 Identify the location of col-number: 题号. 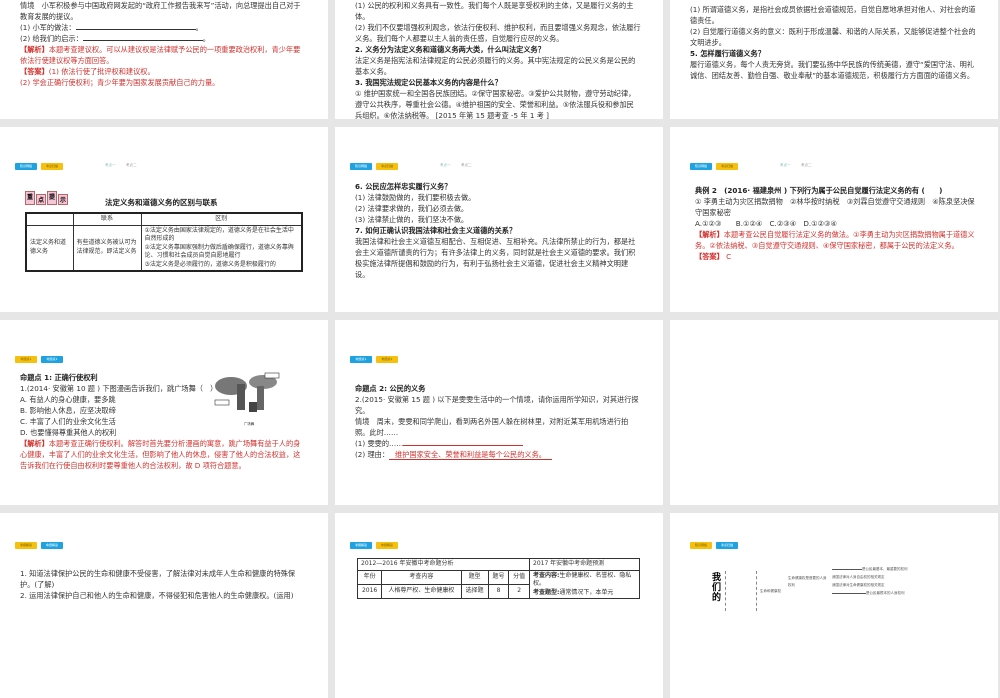
(498, 577).